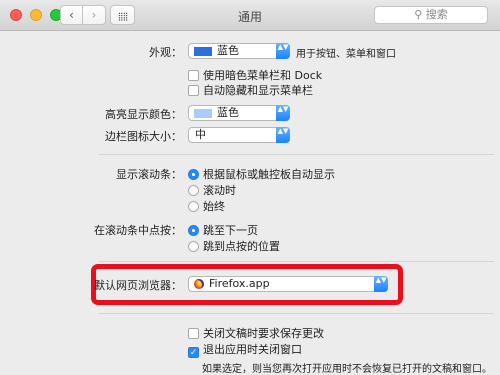 The height and width of the screenshot is (375, 500). Describe the element at coordinates (214, 206) in the screenshot. I see `option-label: 始终` at that location.